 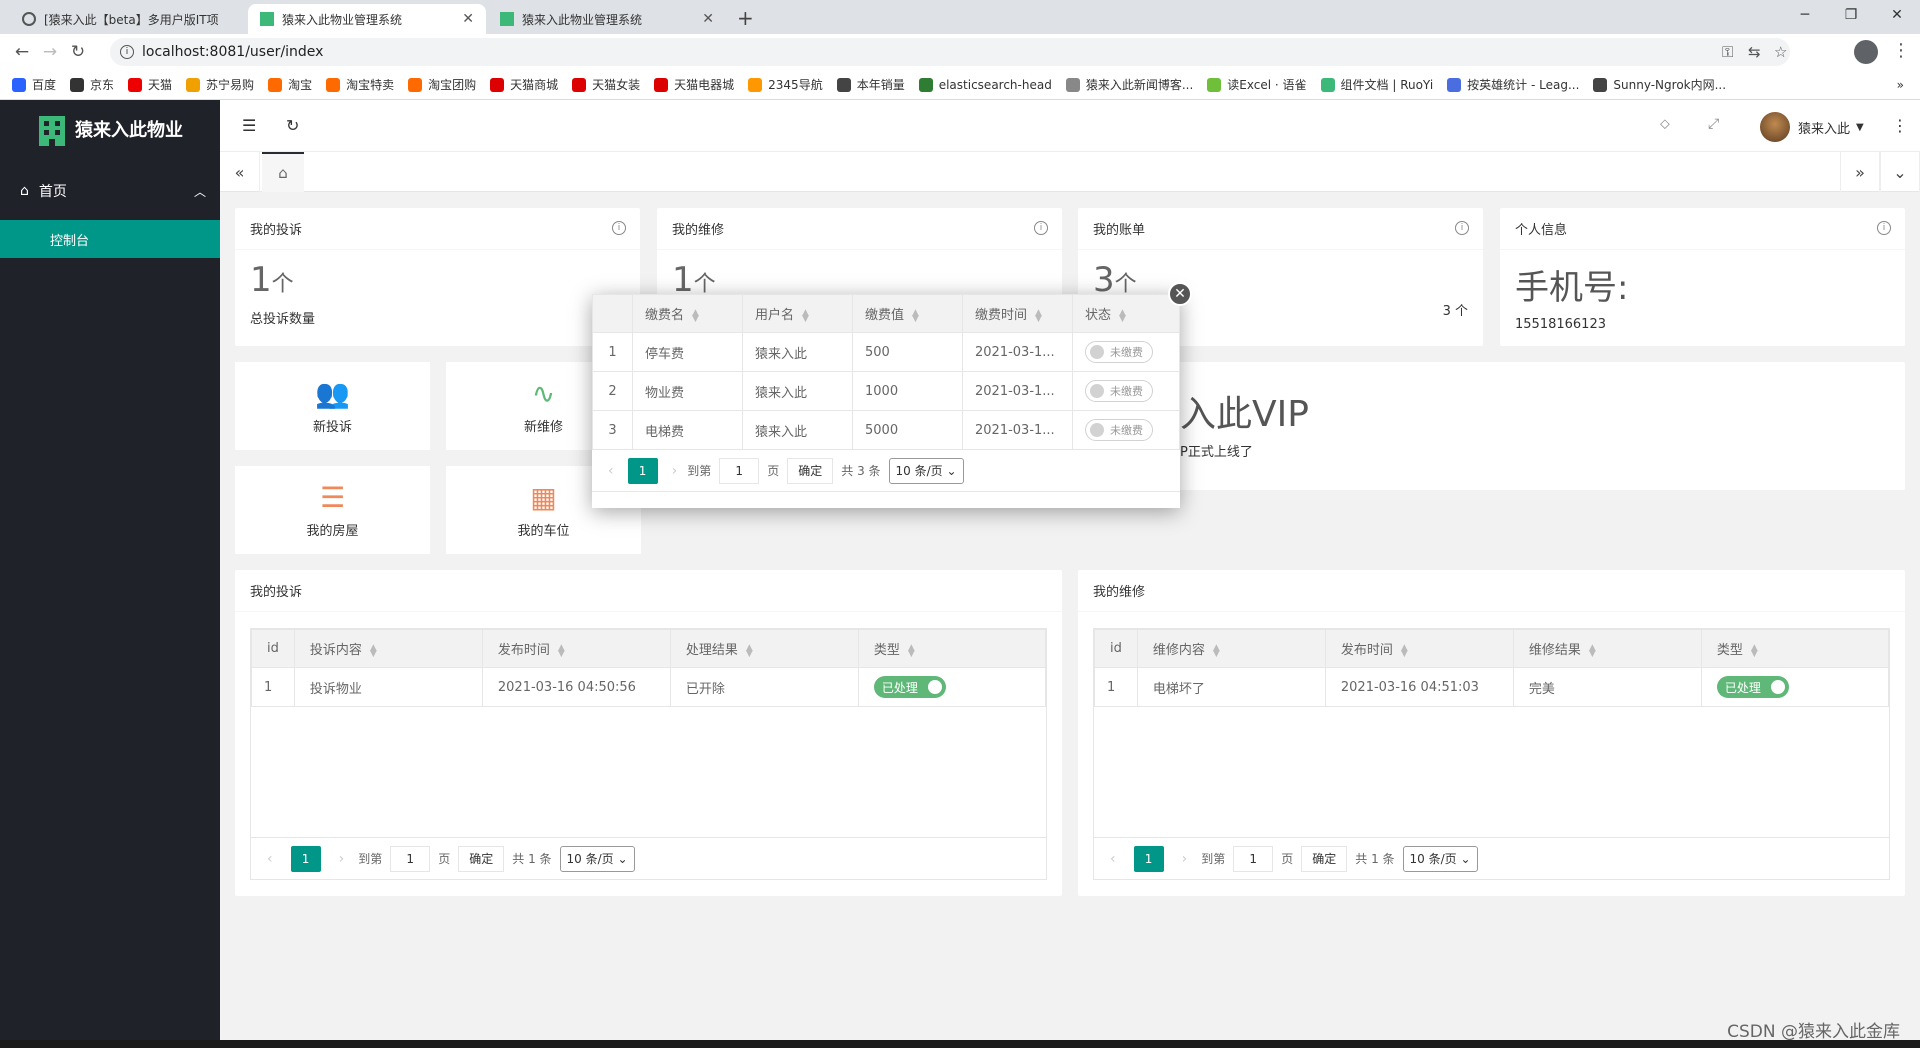 What do you see at coordinates (360, 84) in the screenshot?
I see `bookmark-item: 淘宝特卖` at bounding box center [360, 84].